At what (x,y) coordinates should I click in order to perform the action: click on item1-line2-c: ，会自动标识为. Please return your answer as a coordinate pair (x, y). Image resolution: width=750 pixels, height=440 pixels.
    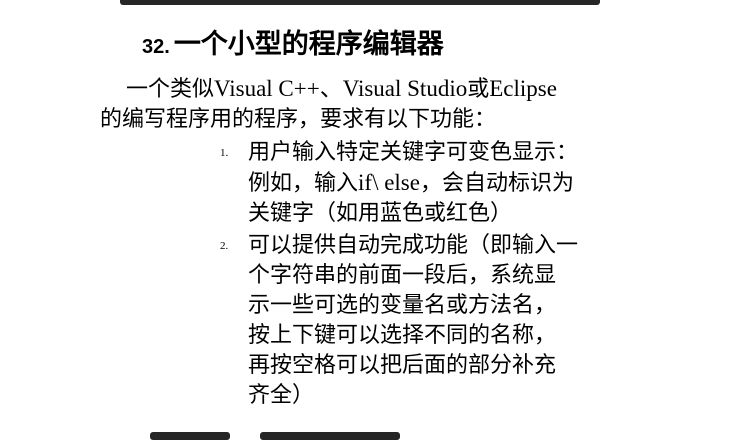
    Looking at the image, I should click on (496, 183).